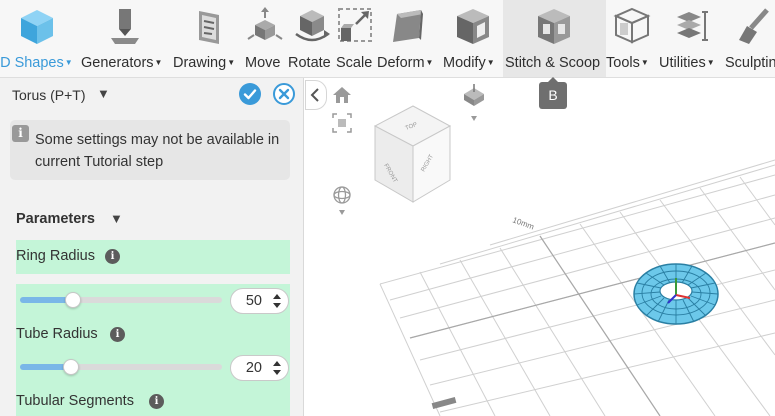 The height and width of the screenshot is (416, 775). What do you see at coordinates (553, 63) in the screenshot?
I see `tool-label: Stitch & Scoop` at bounding box center [553, 63].